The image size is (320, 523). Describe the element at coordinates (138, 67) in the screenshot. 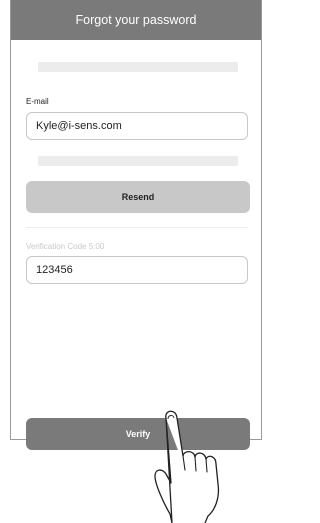

I see `text-placeholder-top` at that location.